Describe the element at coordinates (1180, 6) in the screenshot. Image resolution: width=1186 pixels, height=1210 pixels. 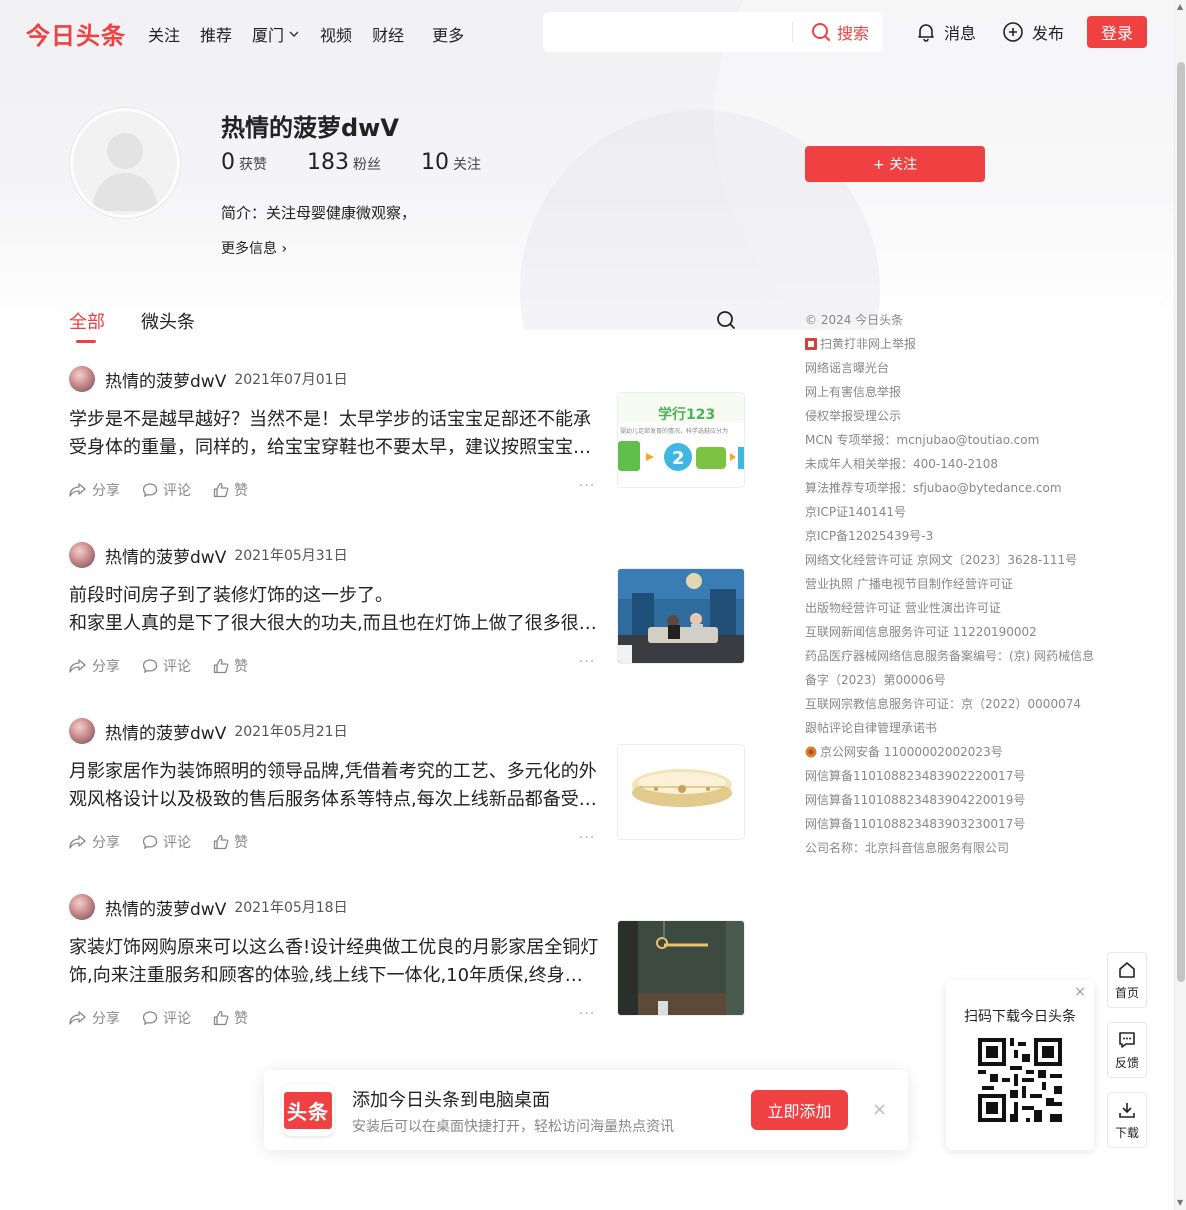
I see `scroll-up-arrow-icon: ▲` at that location.